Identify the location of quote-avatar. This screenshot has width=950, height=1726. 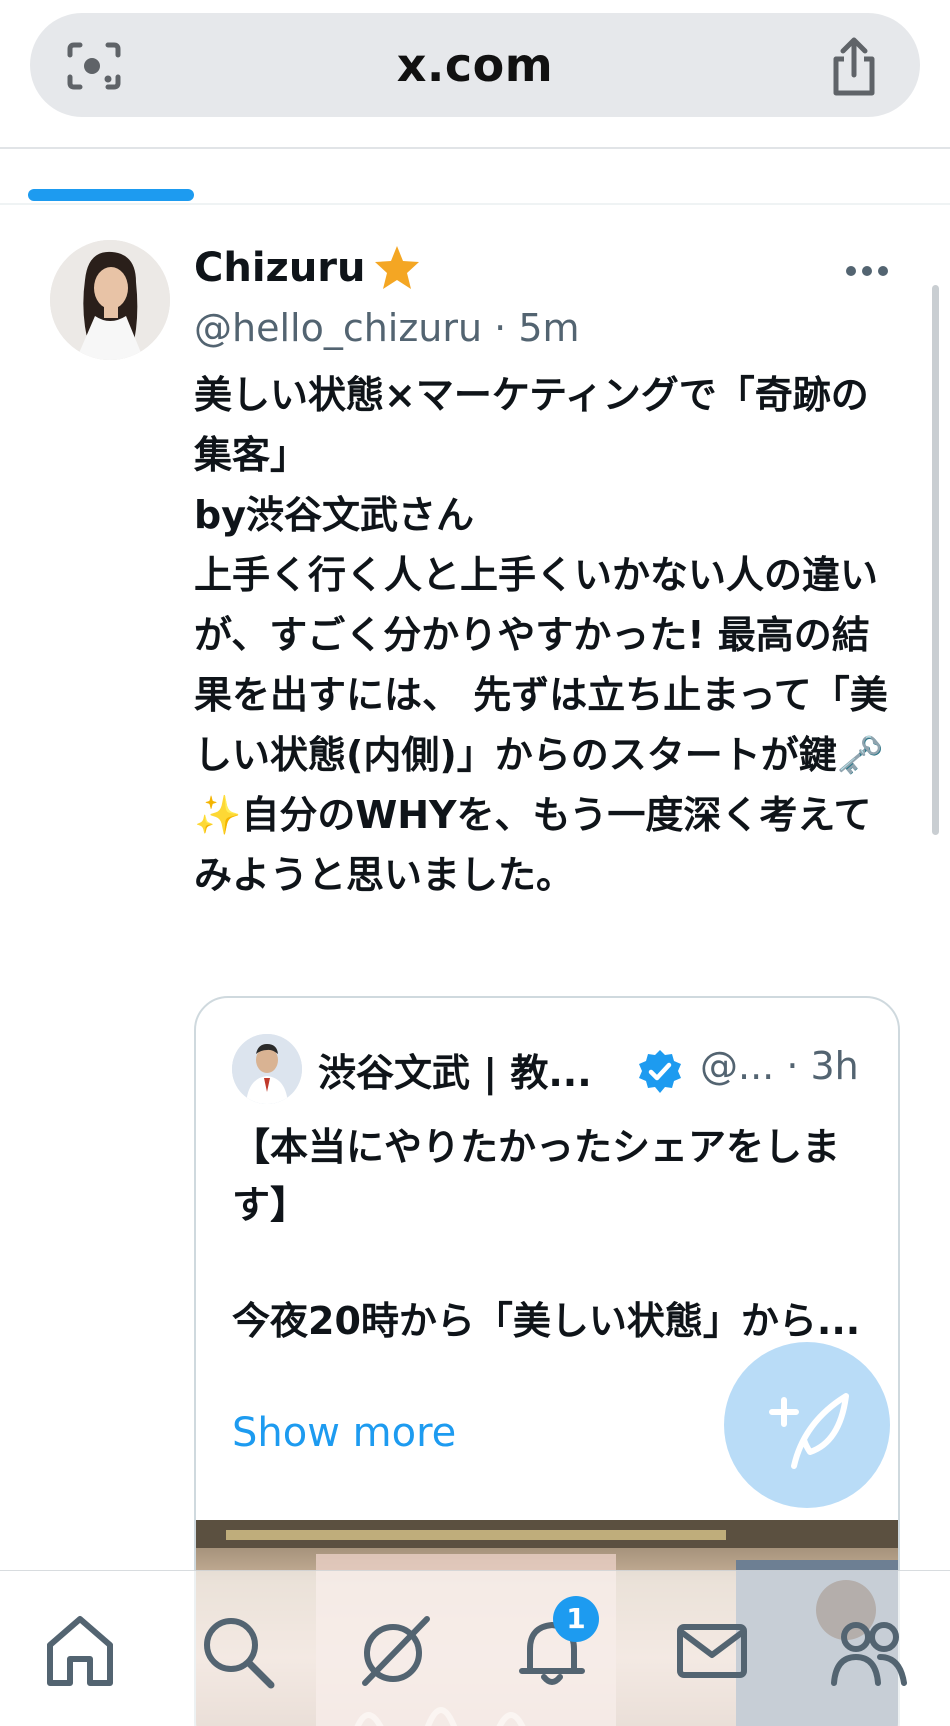
(267, 1069).